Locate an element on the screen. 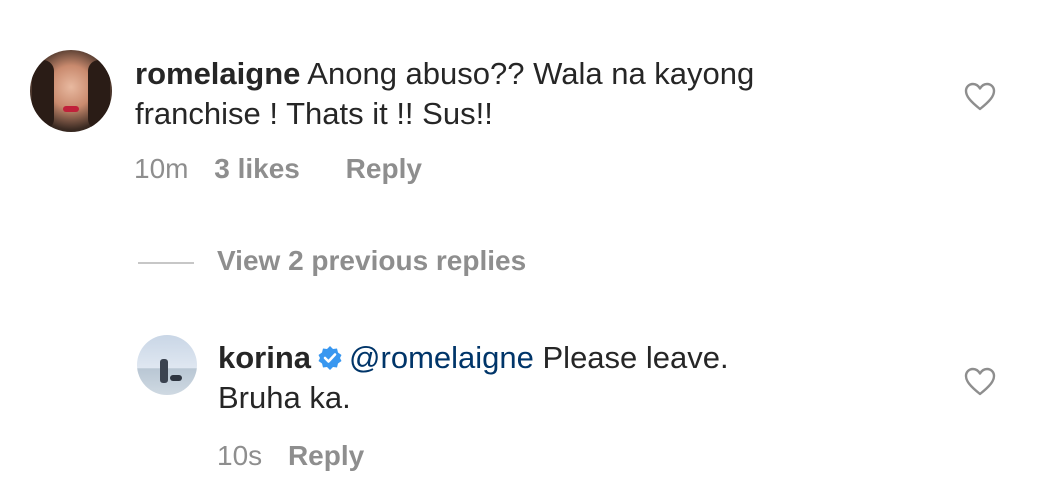  avatar is located at coordinates (71, 91).